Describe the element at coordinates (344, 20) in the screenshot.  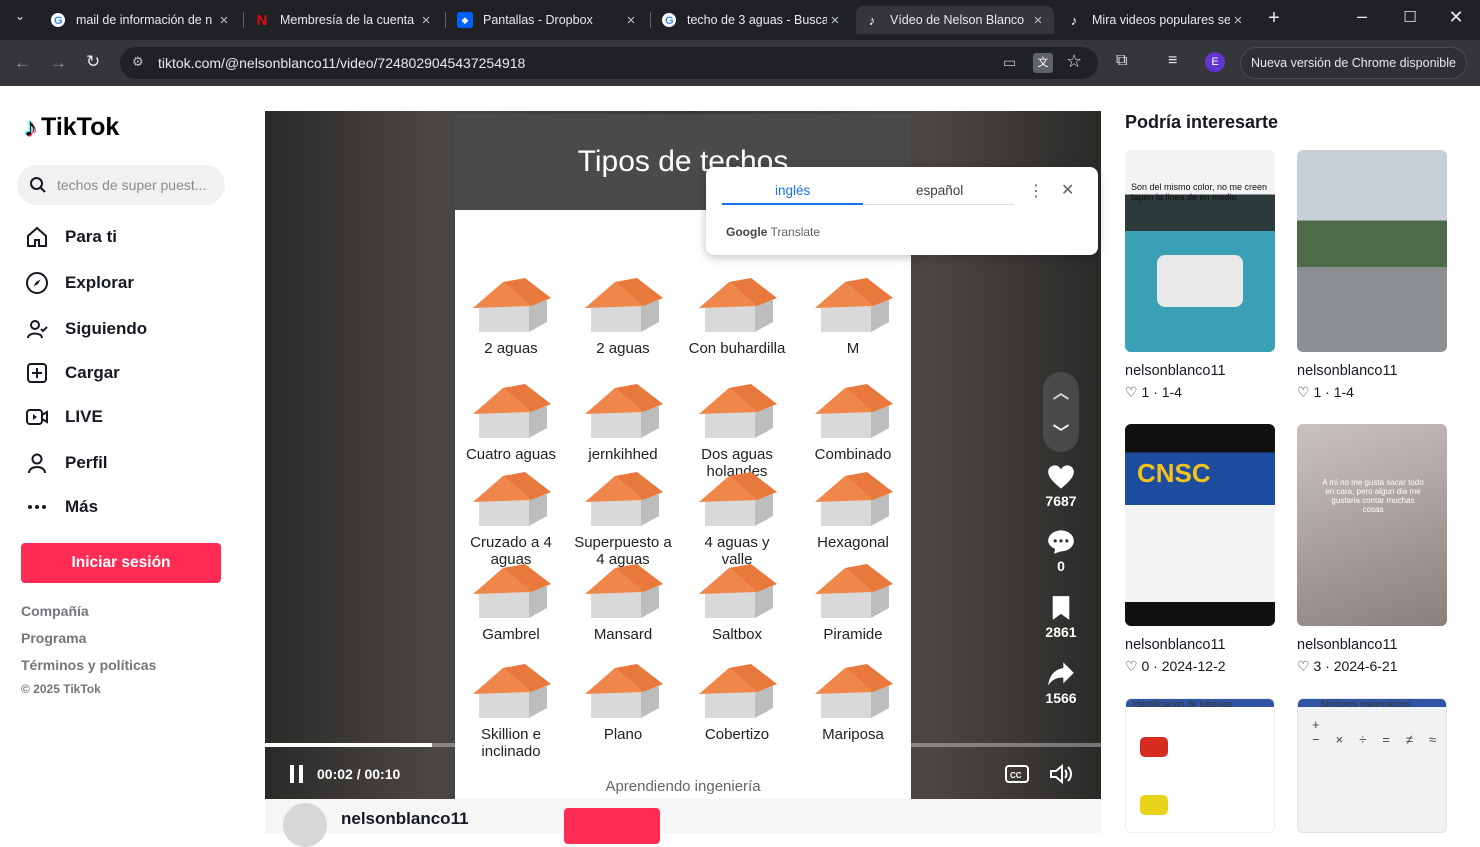
I see `browser-tab: N Membresía de la cuenta ×` at that location.